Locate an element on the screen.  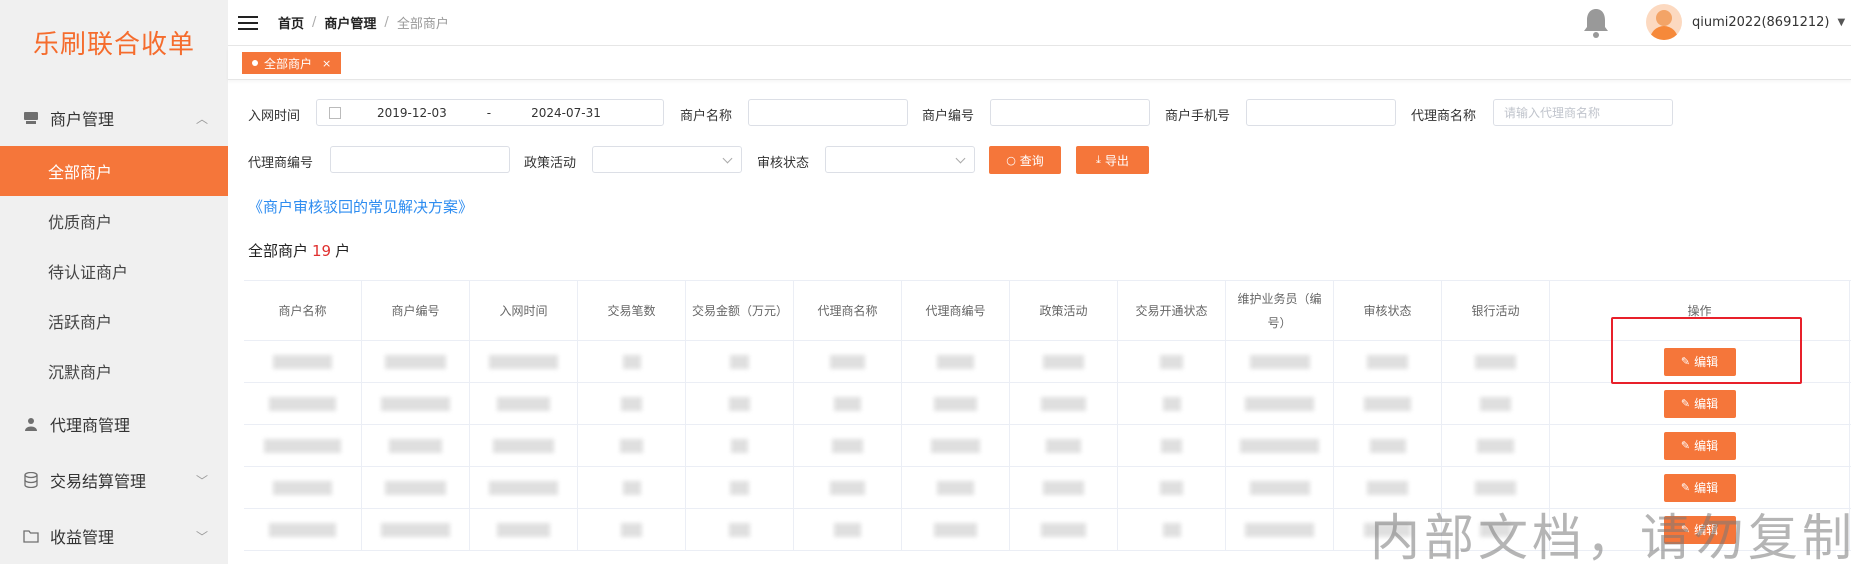
sidebar-group-earnings: 收益管理 ﹀ is located at coordinates (114, 536).